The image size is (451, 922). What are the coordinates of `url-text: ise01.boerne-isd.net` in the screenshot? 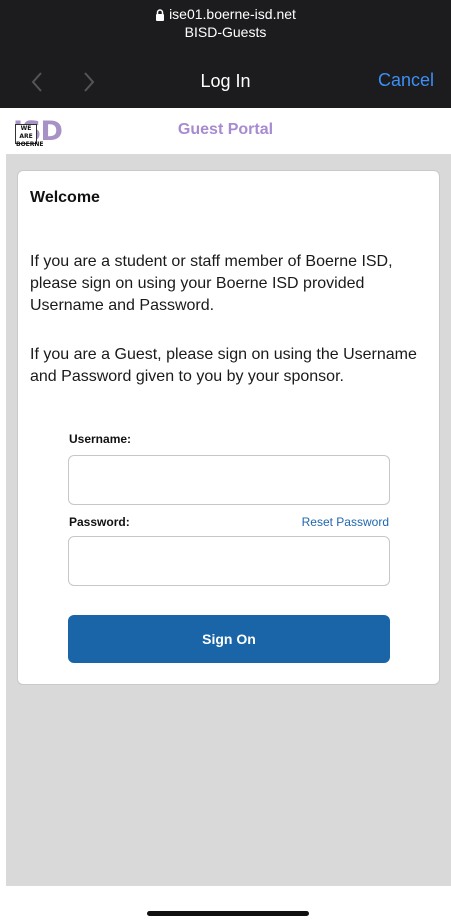 It's located at (232, 14).